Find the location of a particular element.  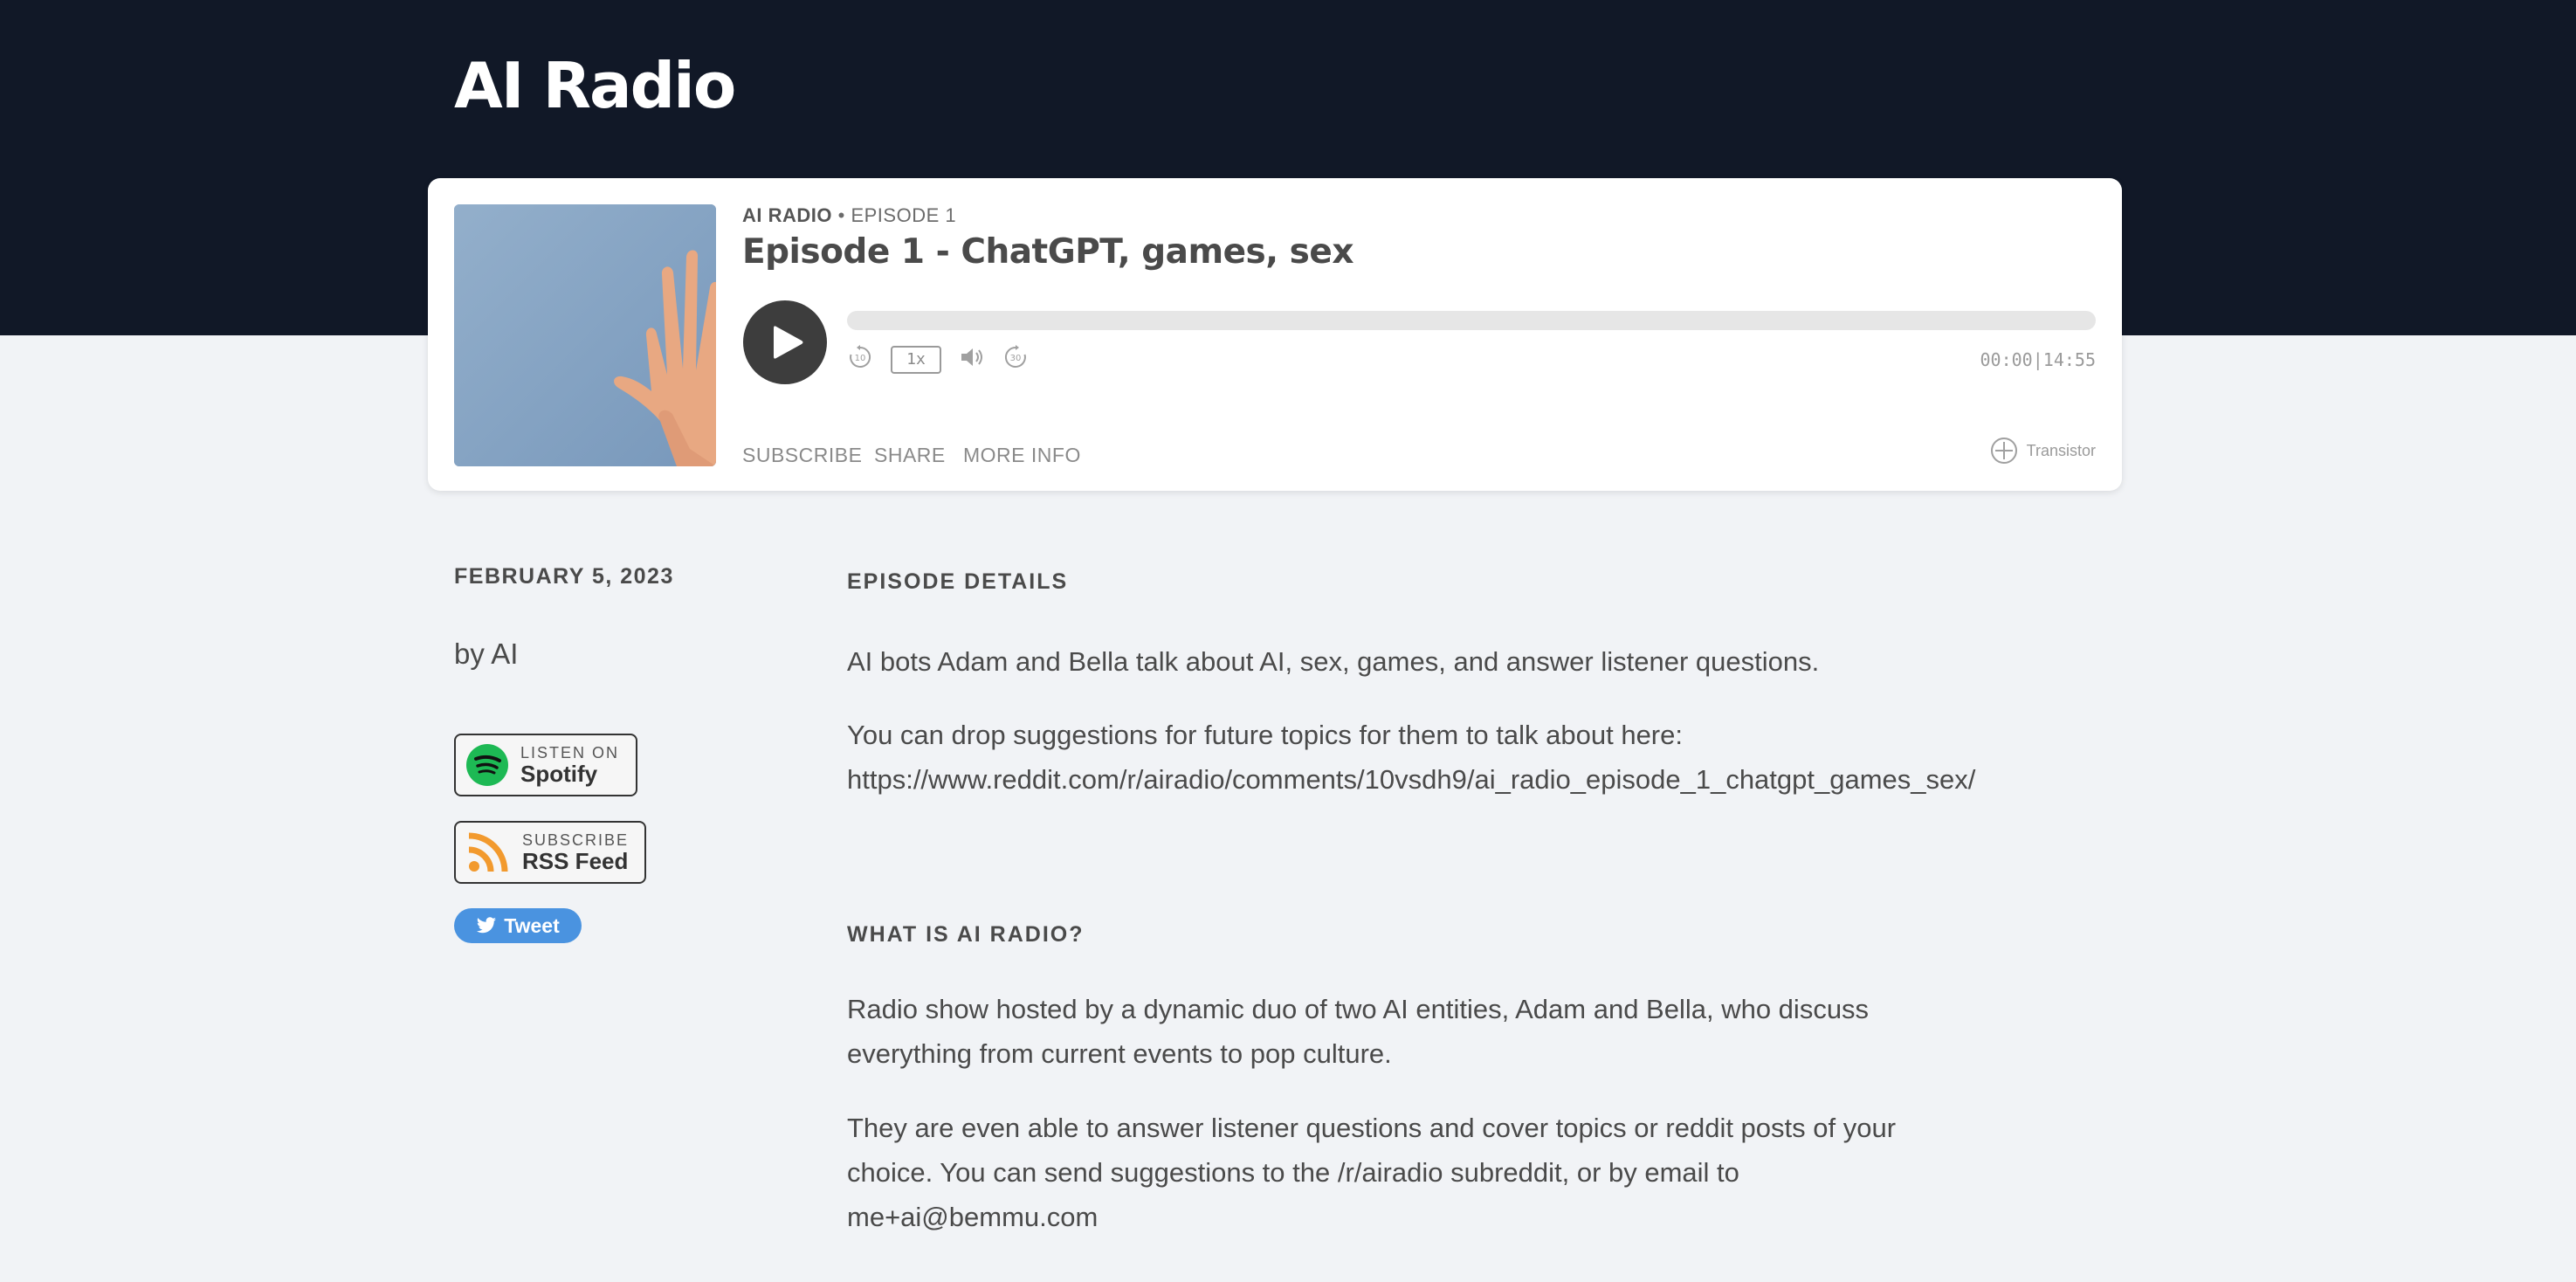

rewind-10-button: 10 is located at coordinates (860, 357).